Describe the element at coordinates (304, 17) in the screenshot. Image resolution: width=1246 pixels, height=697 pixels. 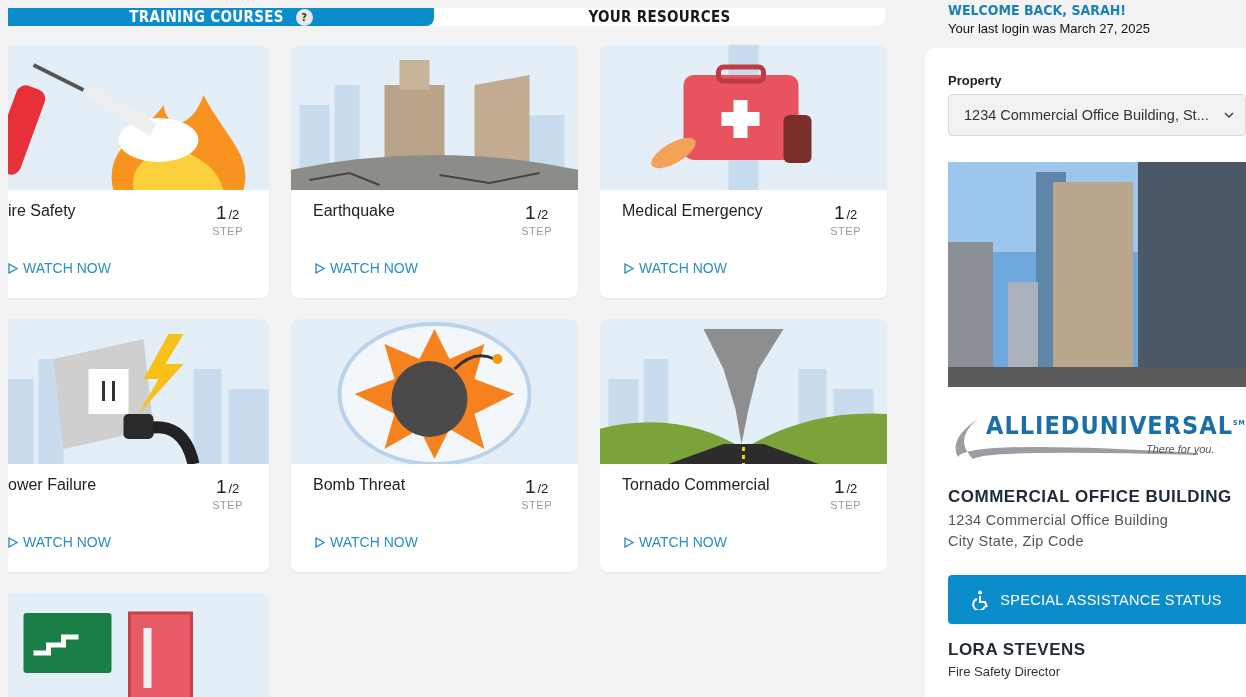
I see `help-badge: ?` at that location.